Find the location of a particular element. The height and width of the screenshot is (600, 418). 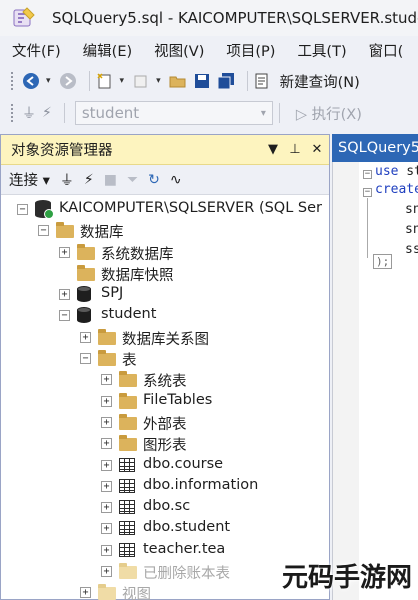

tree-node: + 系统表 is located at coordinates (165, 379).